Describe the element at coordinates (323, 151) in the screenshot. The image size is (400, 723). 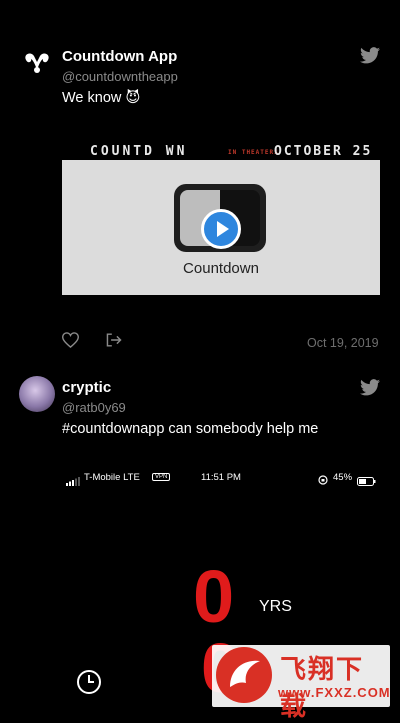
I see `banner-date: OCTOBER 25` at that location.